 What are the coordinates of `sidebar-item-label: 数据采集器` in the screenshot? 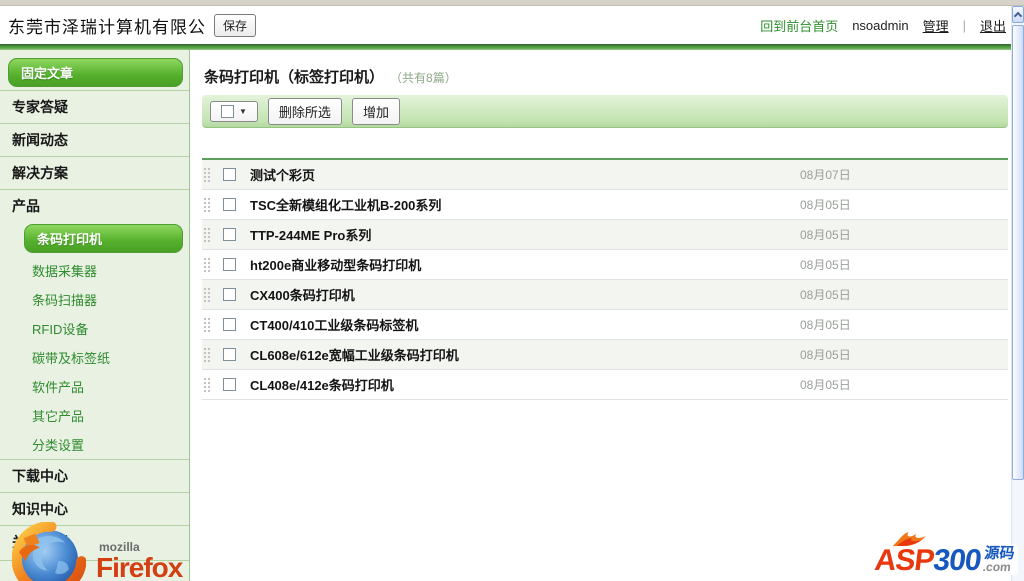 It's located at (65, 271).